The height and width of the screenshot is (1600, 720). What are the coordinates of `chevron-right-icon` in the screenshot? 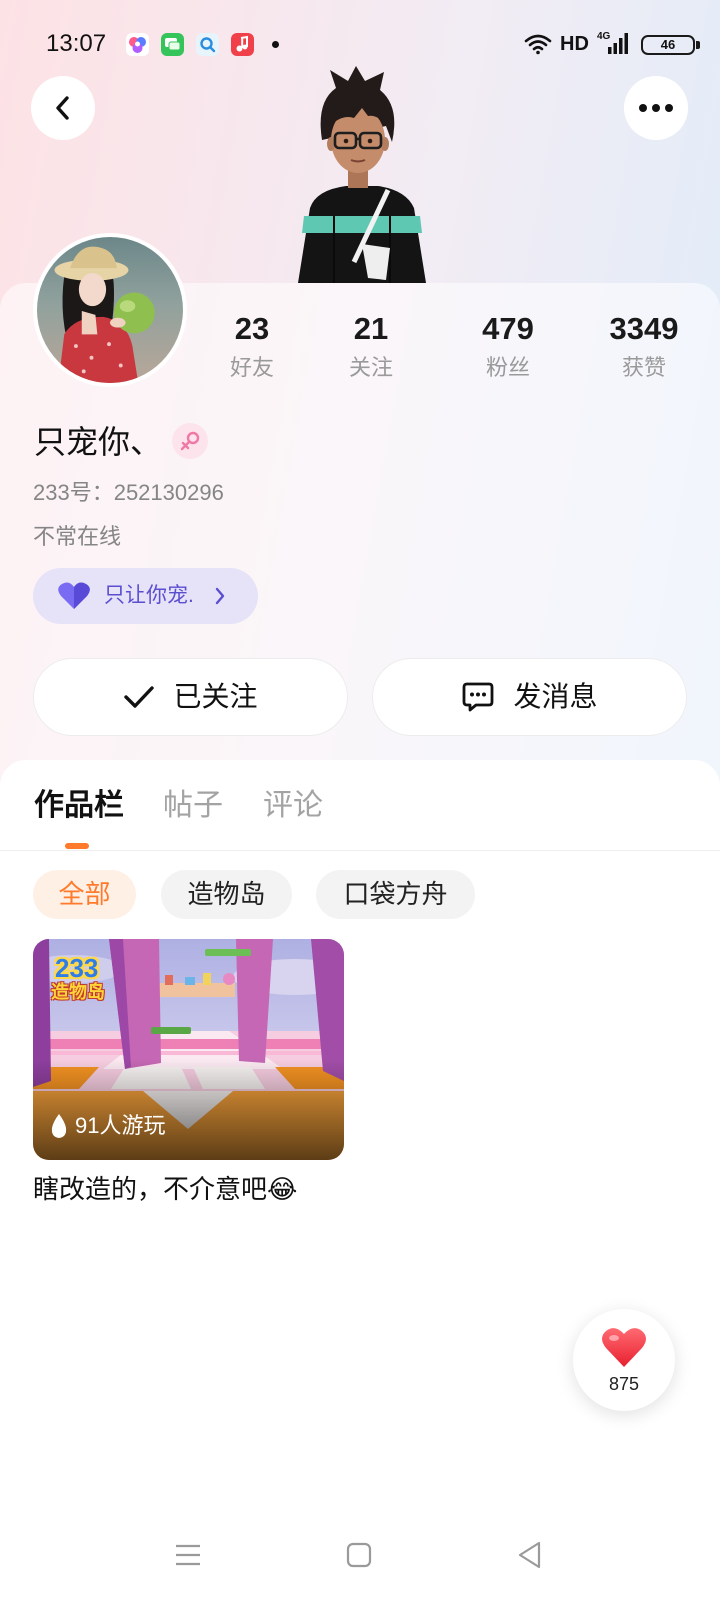 It's located at (220, 596).